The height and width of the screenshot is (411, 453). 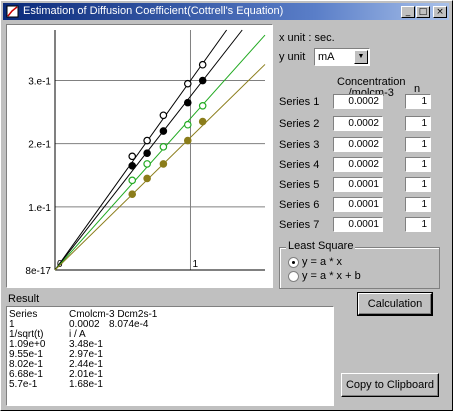 I want to click on result-cell: 8.074e-4, so click(x=129, y=324).